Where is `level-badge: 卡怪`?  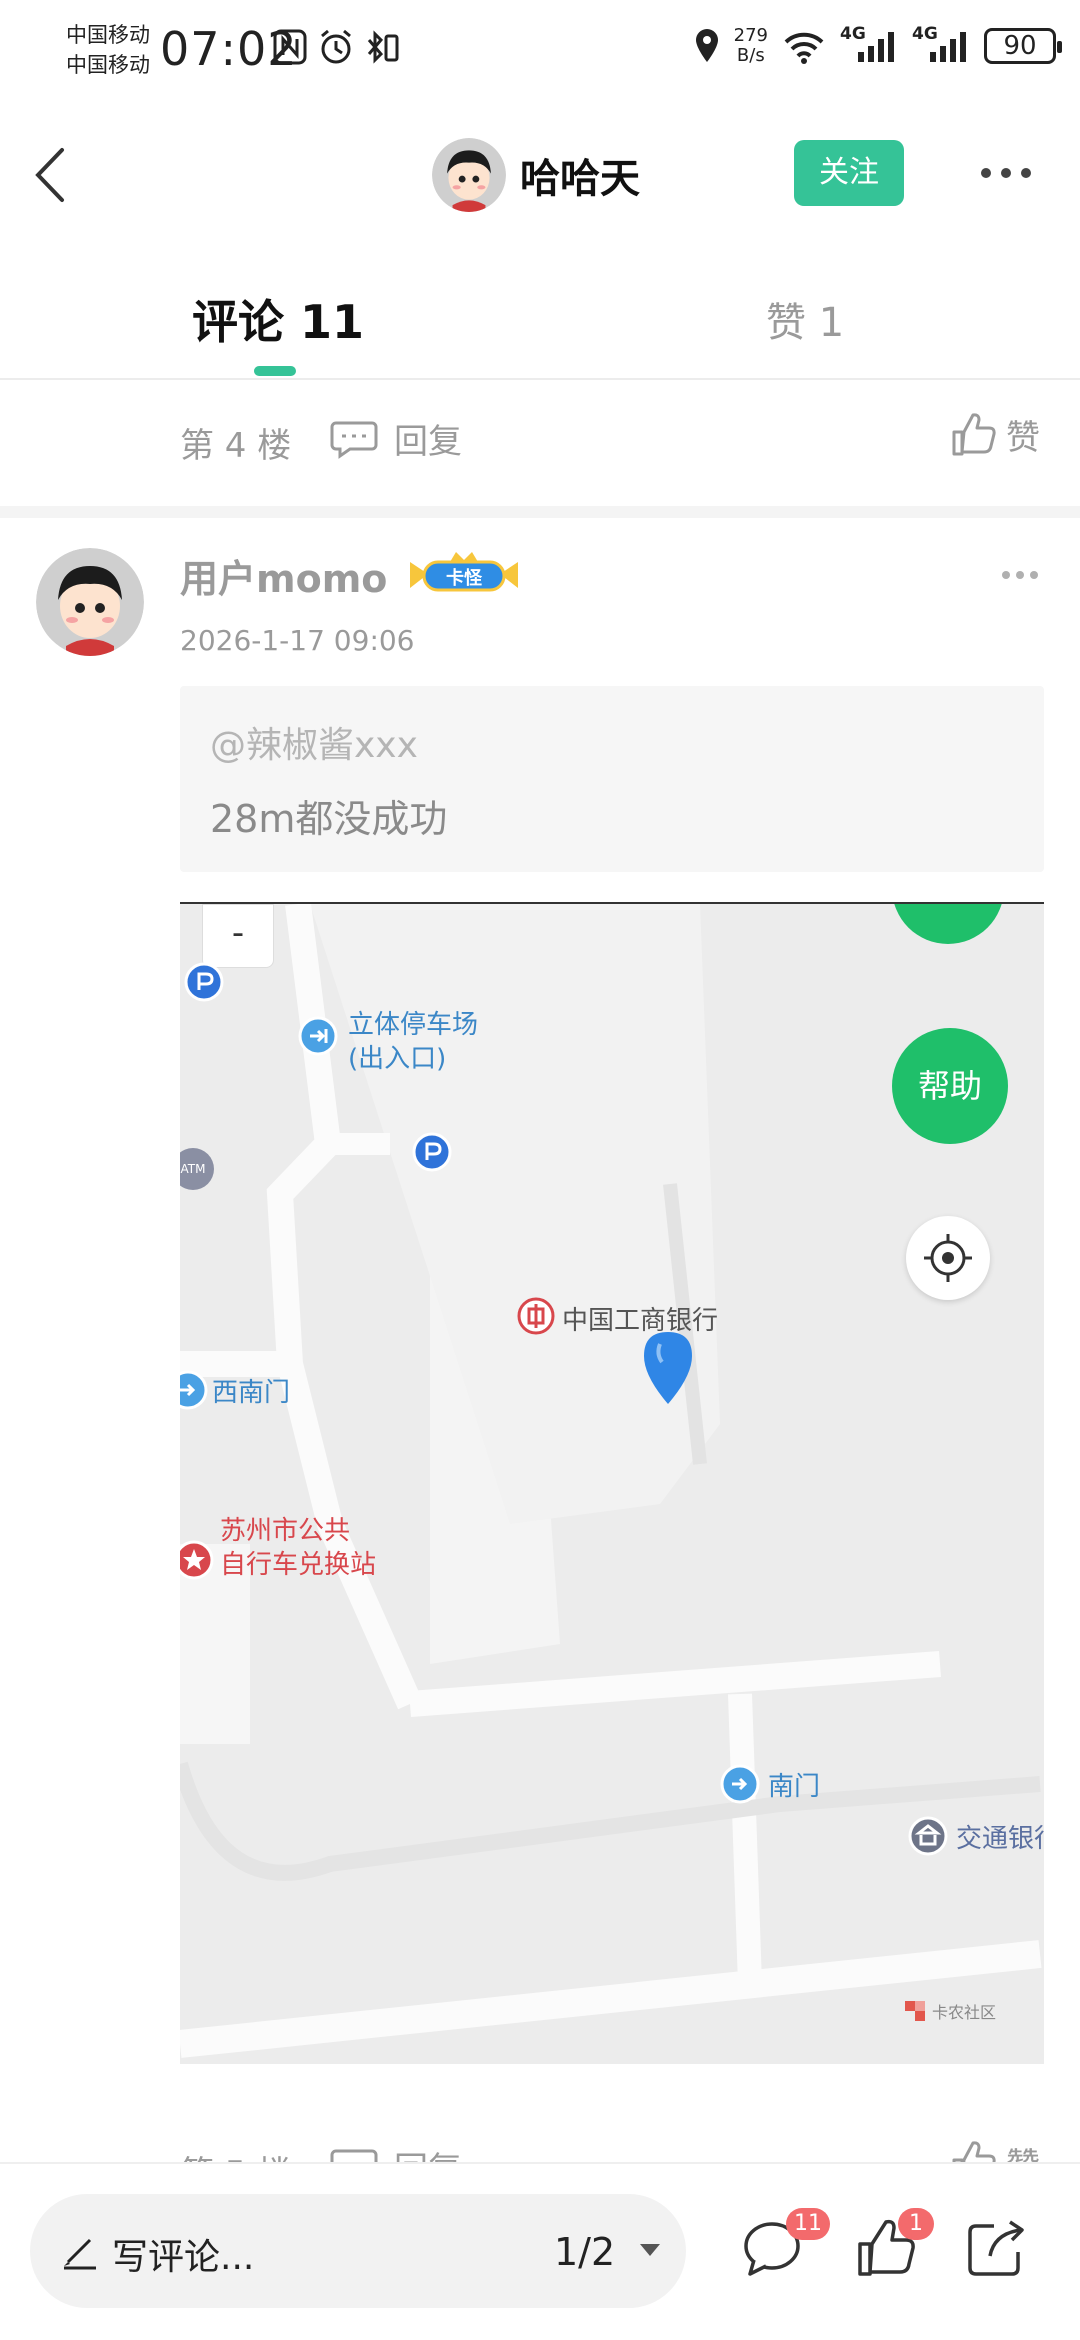
level-badge: 卡怪 is located at coordinates (464, 575).